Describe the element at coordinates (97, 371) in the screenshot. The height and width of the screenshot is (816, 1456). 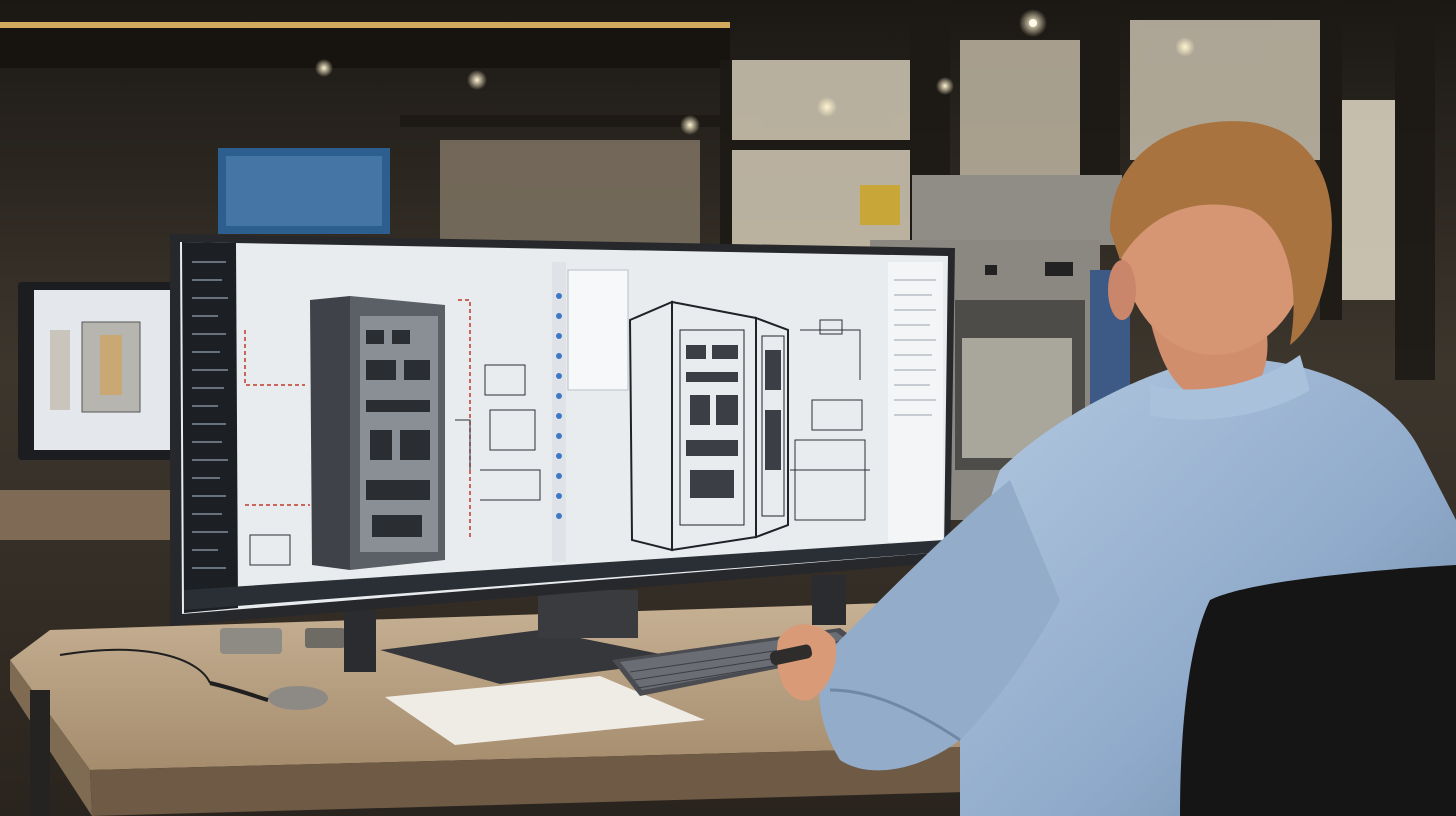
I see `secondary-monitor` at that location.